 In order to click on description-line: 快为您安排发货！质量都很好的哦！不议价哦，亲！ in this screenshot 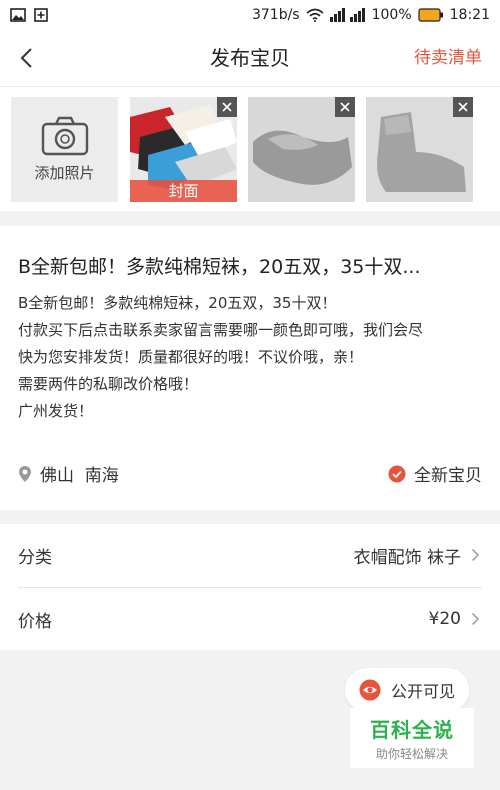, I will do `click(191, 357)`.